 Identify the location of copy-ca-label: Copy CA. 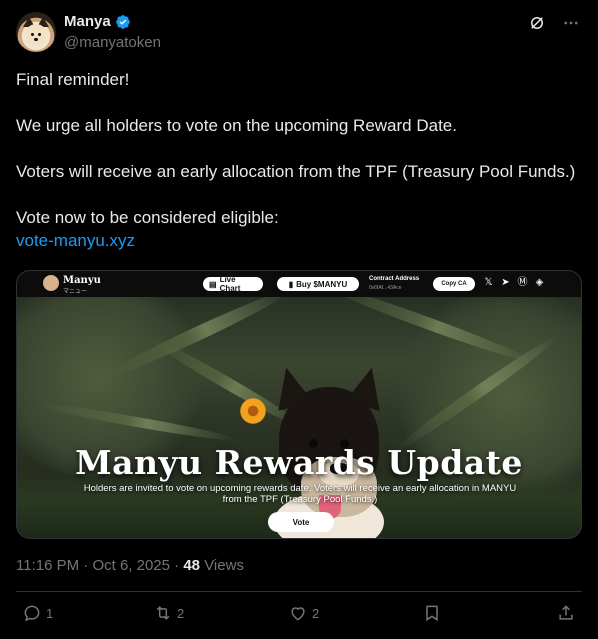
(454, 284).